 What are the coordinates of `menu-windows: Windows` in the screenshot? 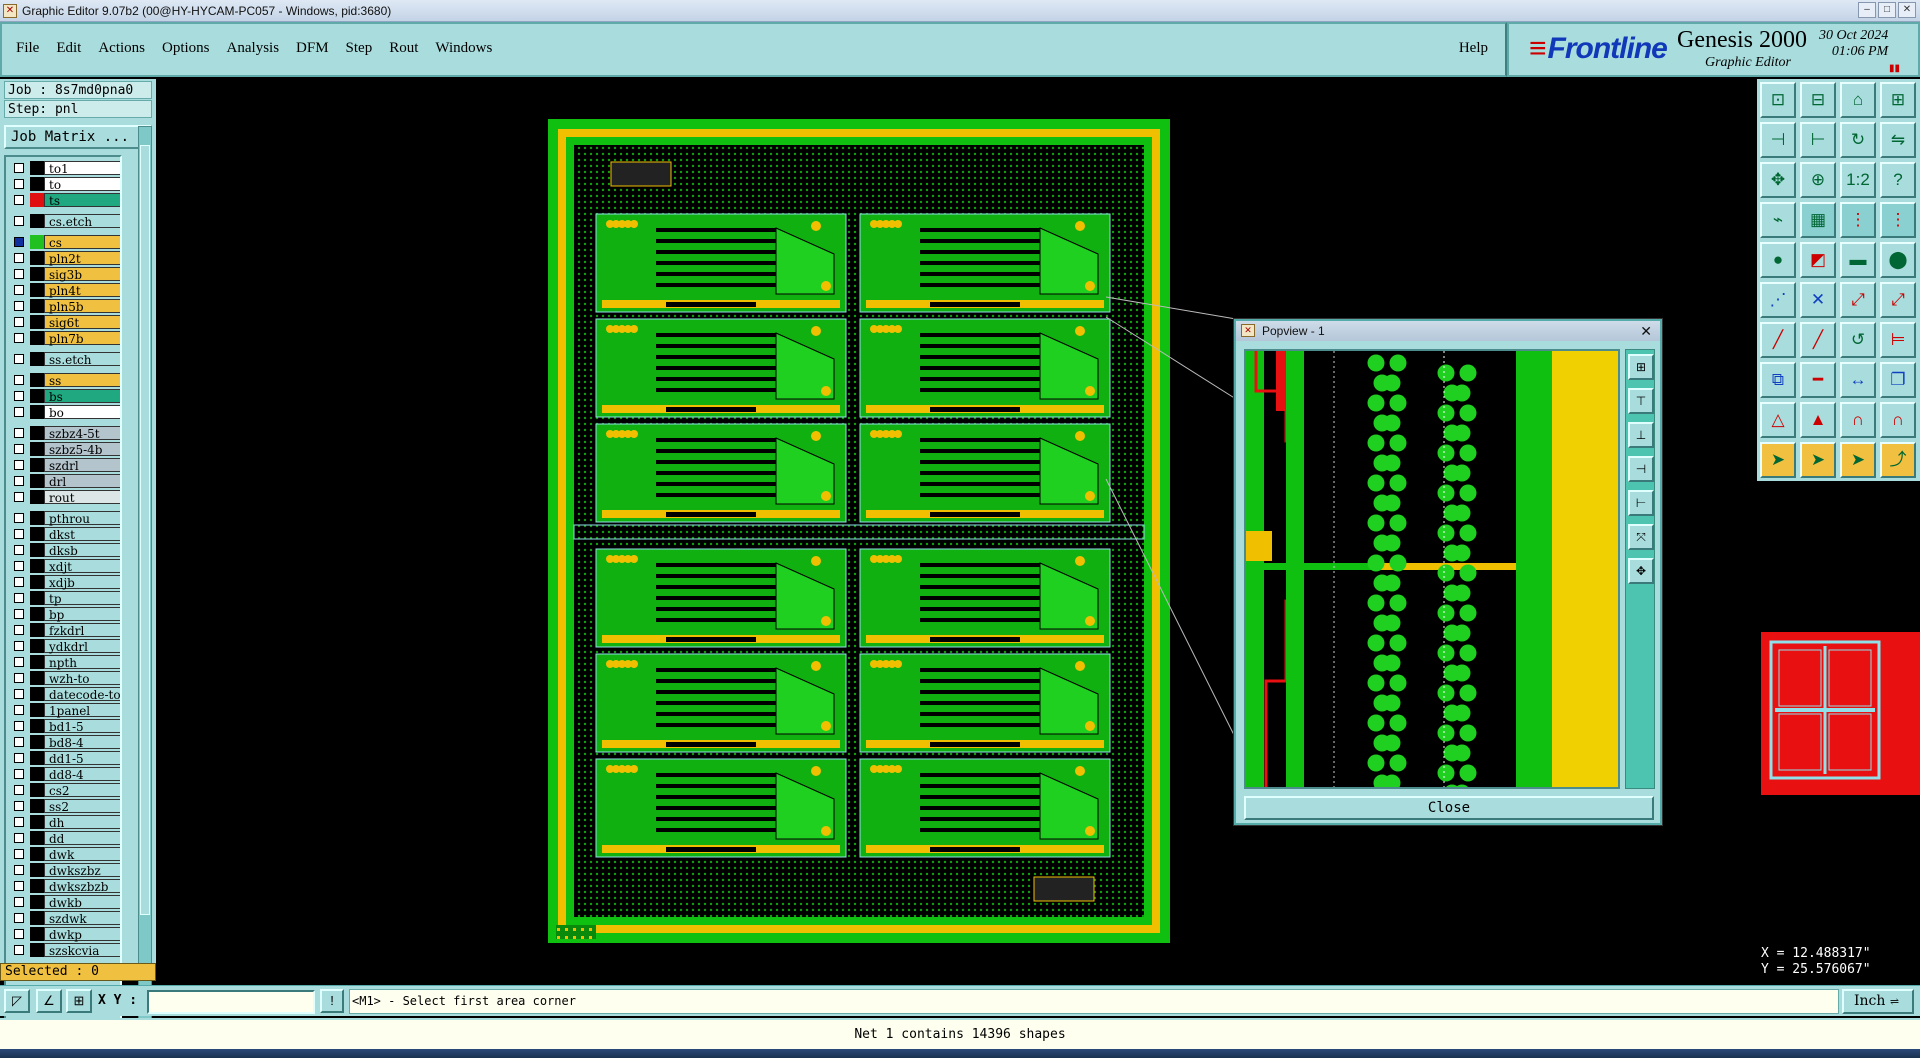 It's located at (463, 48).